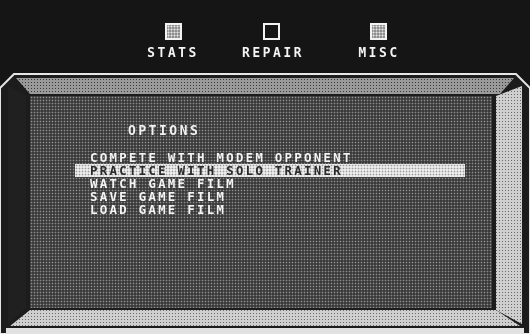 The image size is (530, 334). What do you see at coordinates (275, 209) in the screenshot?
I see `menu-item-load-film: LOAD GAME FILM` at bounding box center [275, 209].